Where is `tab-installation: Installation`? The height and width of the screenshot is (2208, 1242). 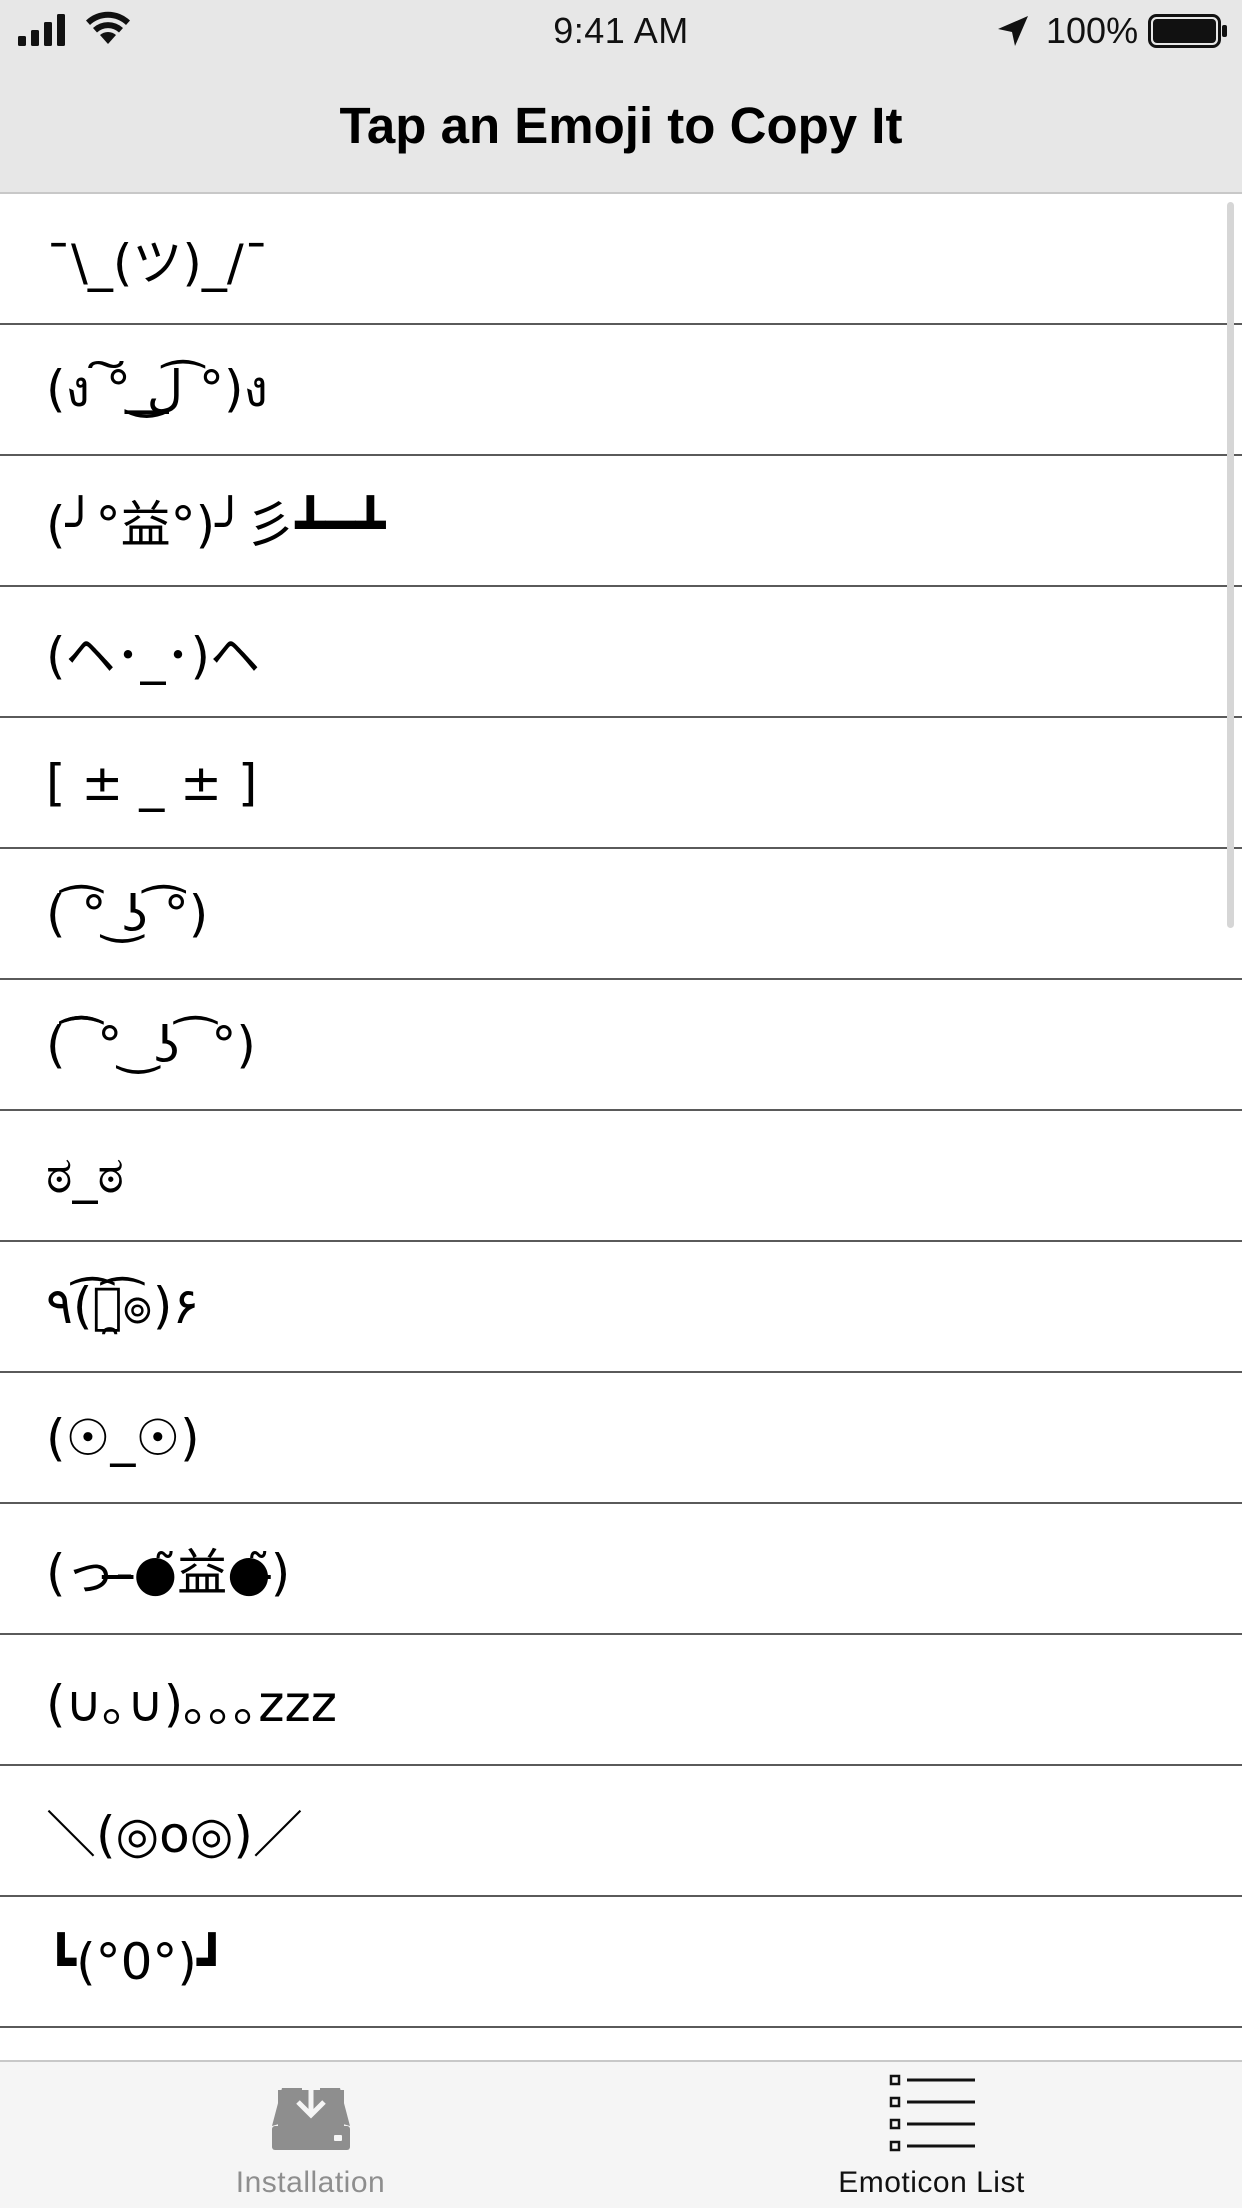 tab-installation: Installation is located at coordinates (310, 2135).